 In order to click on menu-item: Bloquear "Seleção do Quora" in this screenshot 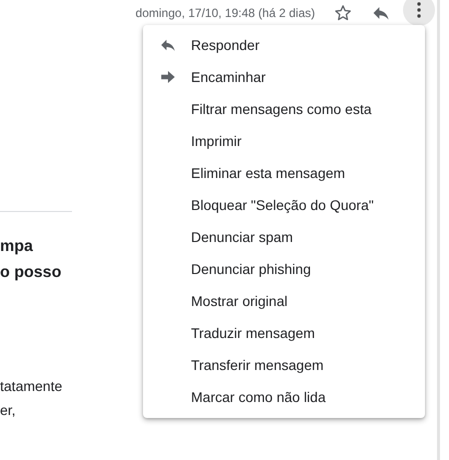, I will do `click(284, 205)`.